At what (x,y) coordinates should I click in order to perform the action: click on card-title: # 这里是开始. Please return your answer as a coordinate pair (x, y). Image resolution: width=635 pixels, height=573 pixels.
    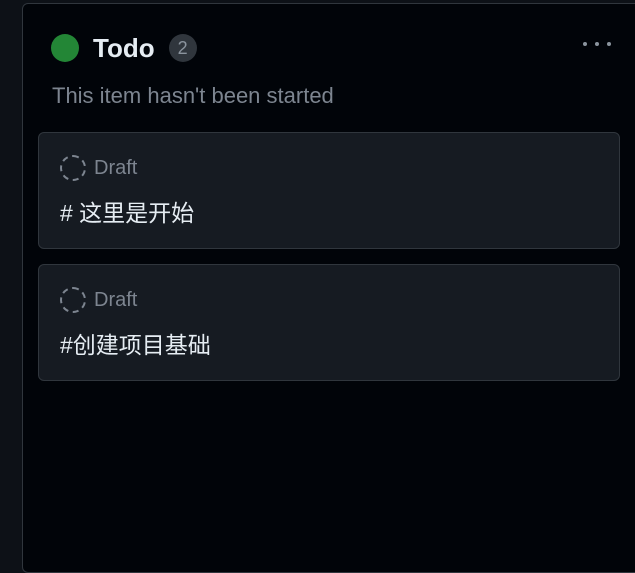
    Looking at the image, I should click on (127, 213).